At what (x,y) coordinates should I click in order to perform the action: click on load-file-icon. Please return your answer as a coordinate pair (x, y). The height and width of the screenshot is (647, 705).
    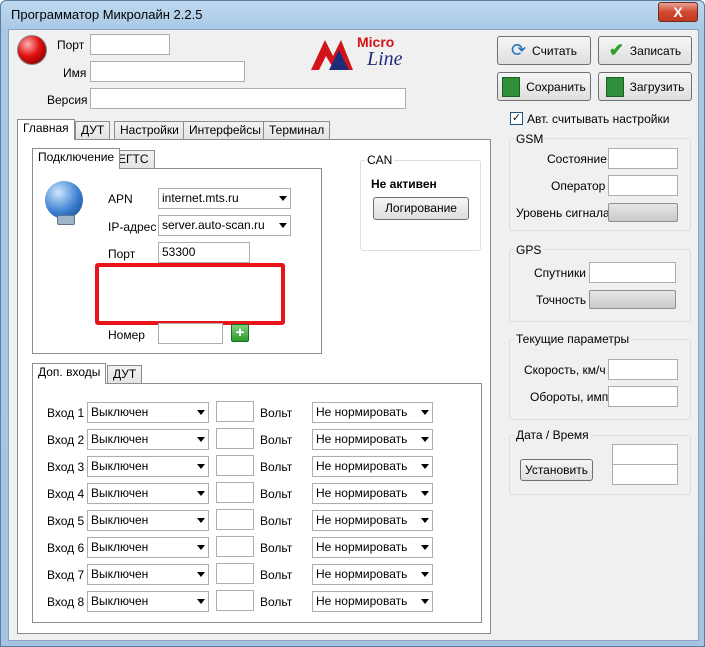
    Looking at the image, I should click on (614, 86).